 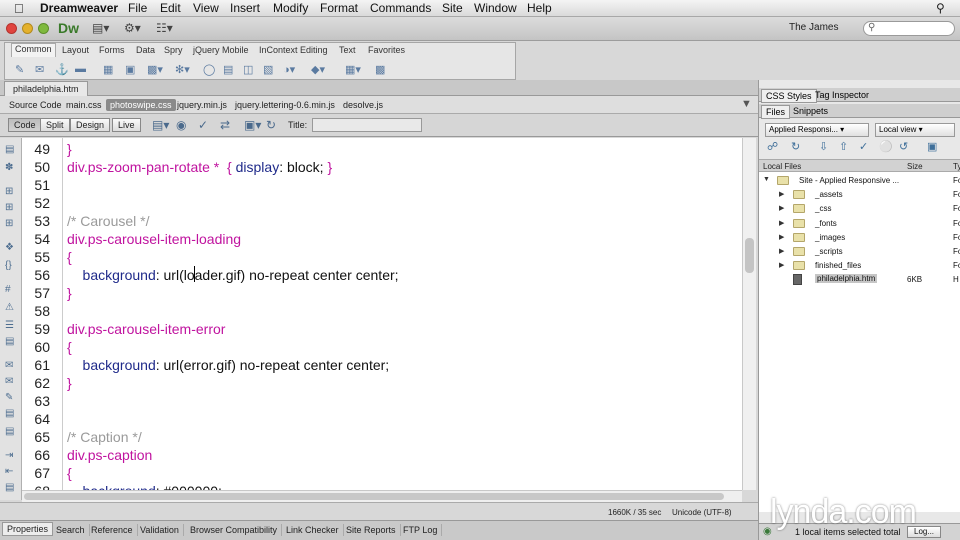 I want to click on insert-tab-data: Data, so click(x=145, y=50).